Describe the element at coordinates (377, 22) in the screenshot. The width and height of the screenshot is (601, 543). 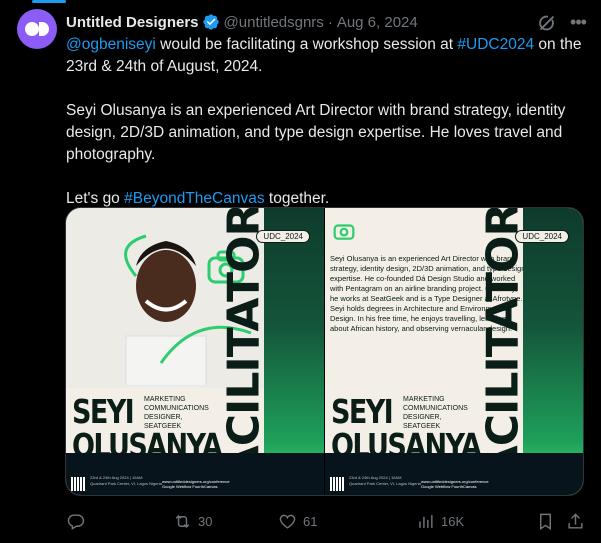
I see `tweet-date: Aug 6, 2024` at that location.